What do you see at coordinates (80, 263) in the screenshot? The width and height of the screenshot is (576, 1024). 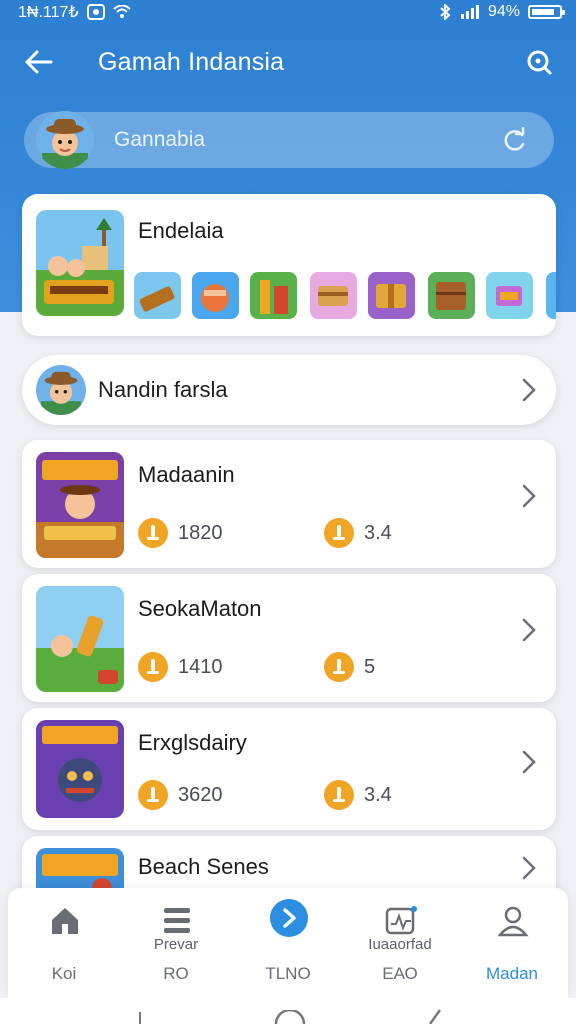 I see `featured-thumbnail` at bounding box center [80, 263].